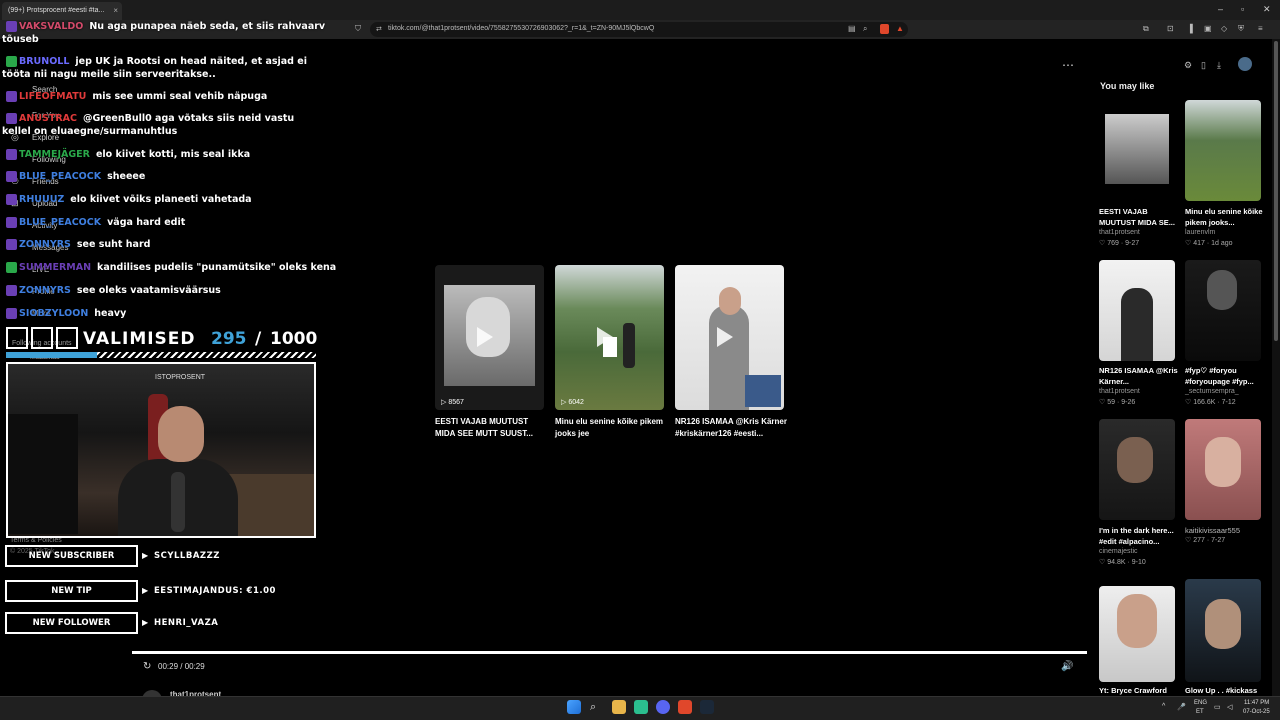  What do you see at coordinates (1224, 28) in the screenshot?
I see `vpn-icon: ◇` at bounding box center [1224, 28].